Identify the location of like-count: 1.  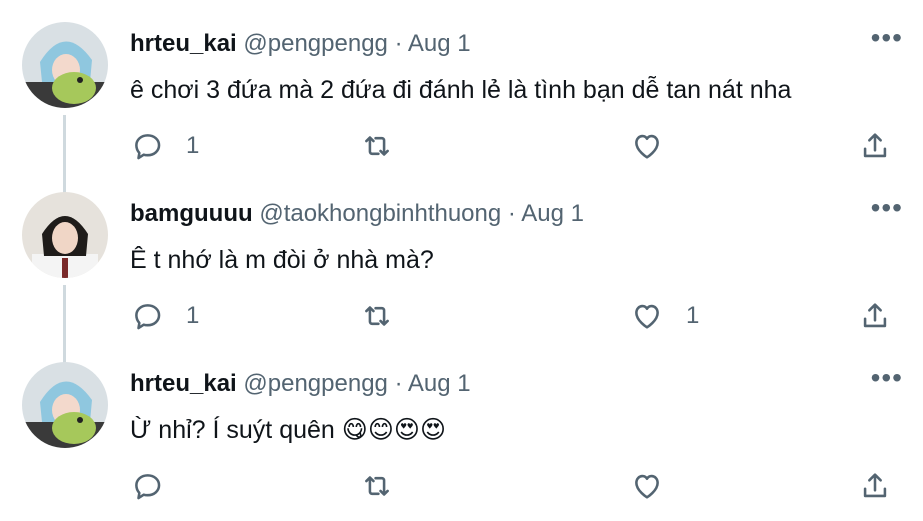
(693, 315).